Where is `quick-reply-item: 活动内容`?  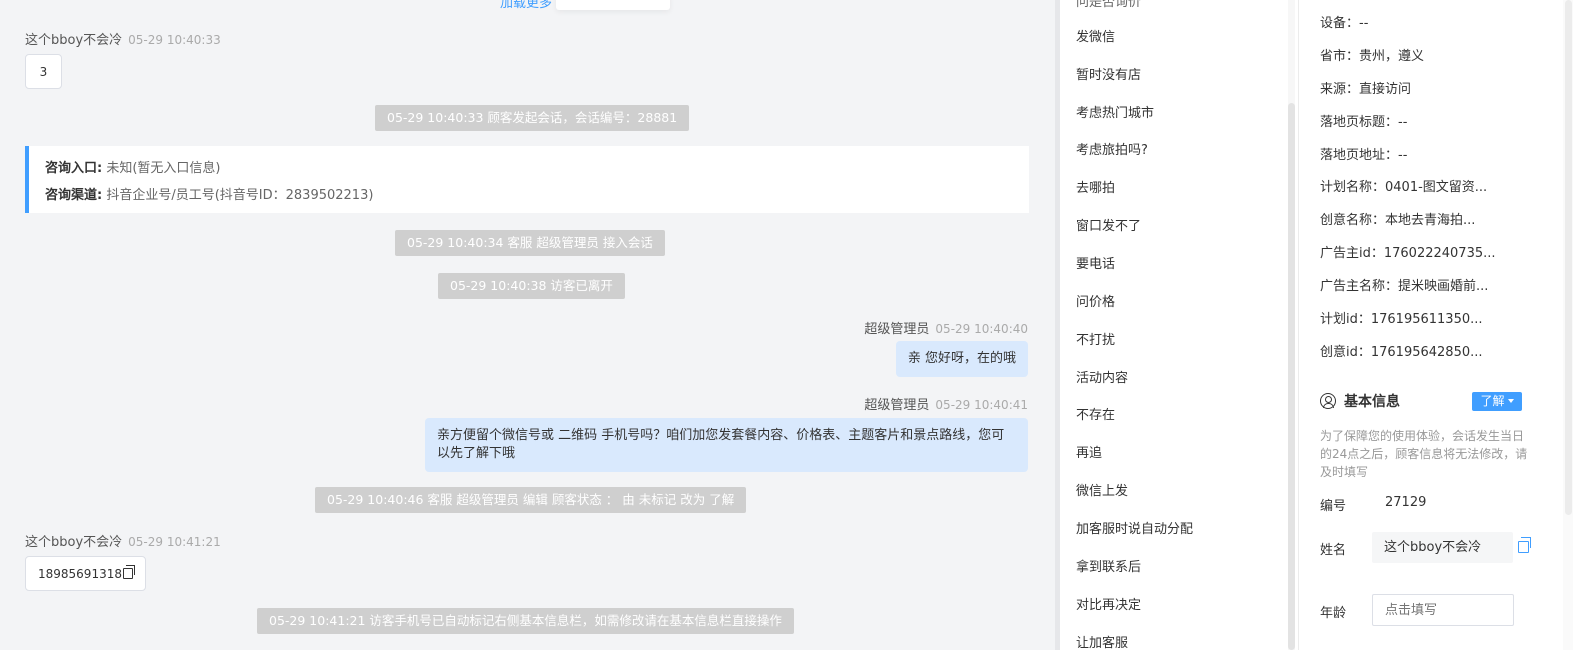
quick-reply-item: 活动内容 is located at coordinates (1102, 376).